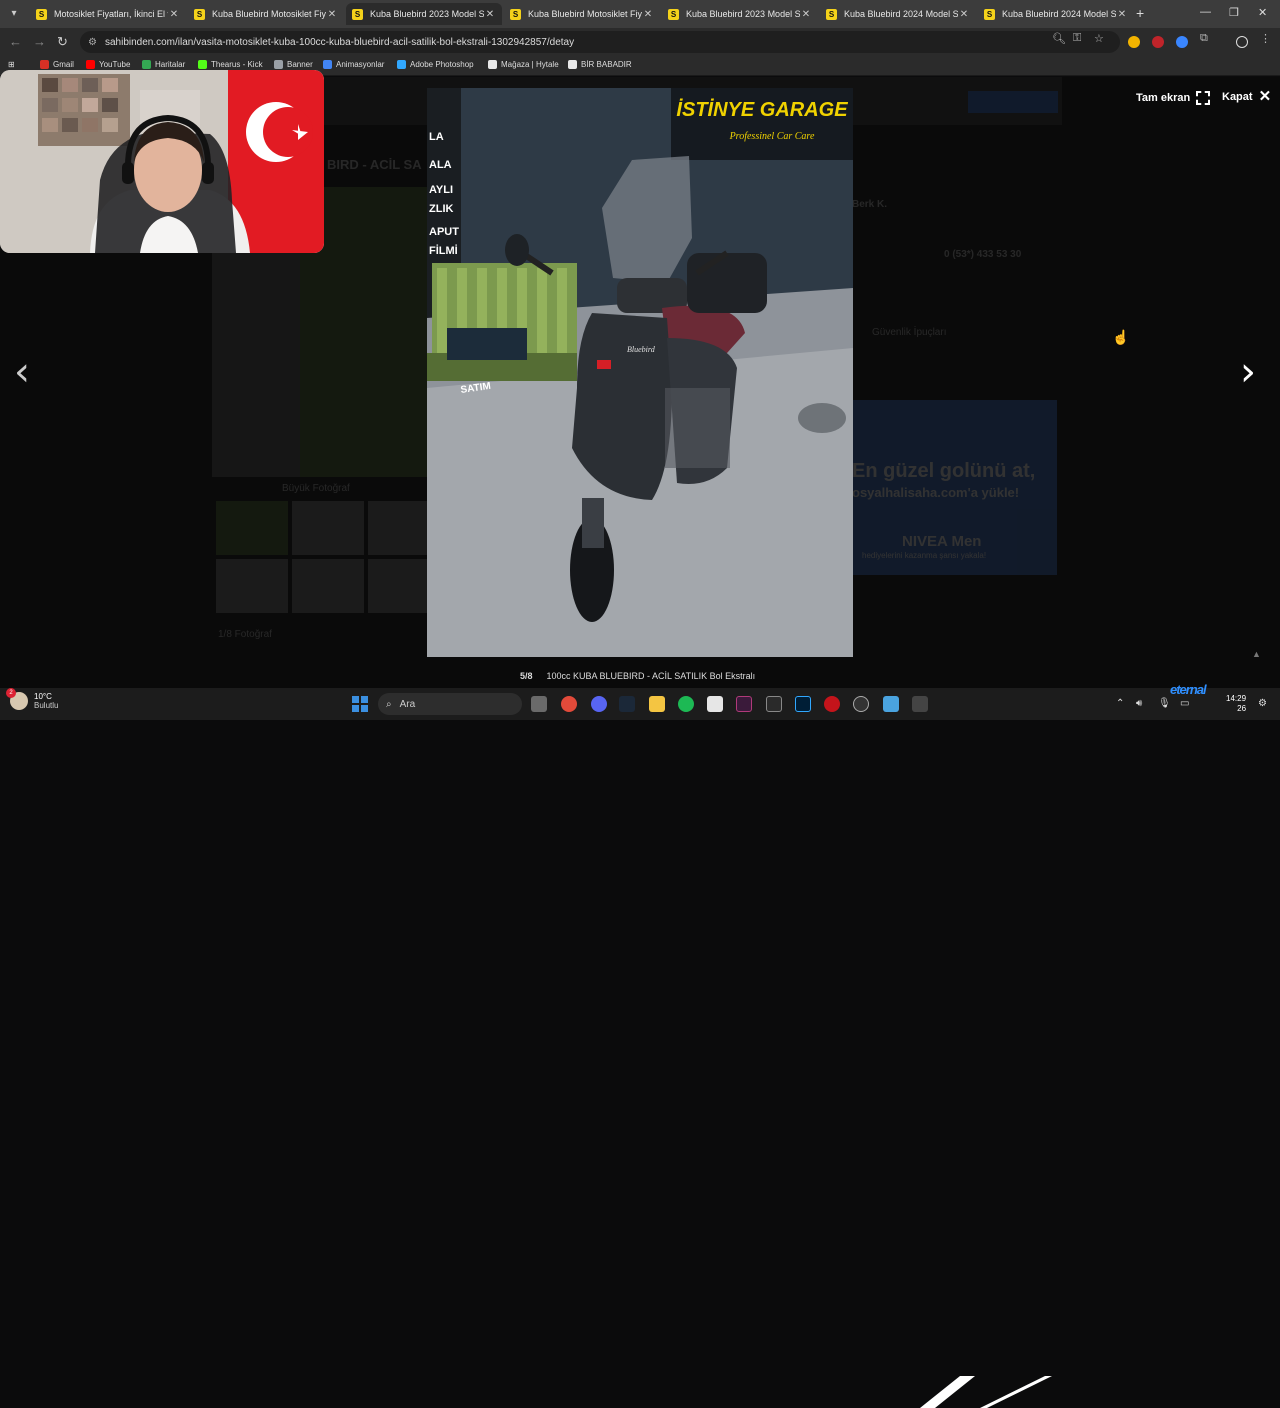 This screenshot has width=1280, height=1408. Describe the element at coordinates (1203, 98) in the screenshot. I see `expand-icon` at that location.